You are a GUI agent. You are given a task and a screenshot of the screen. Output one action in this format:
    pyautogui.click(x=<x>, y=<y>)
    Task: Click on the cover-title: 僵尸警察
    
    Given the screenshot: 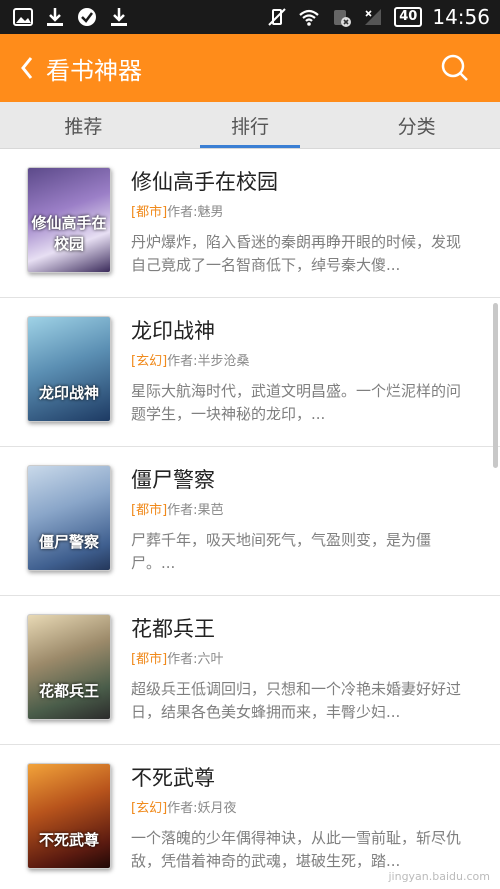 What is the action you would take?
    pyautogui.click(x=68, y=542)
    